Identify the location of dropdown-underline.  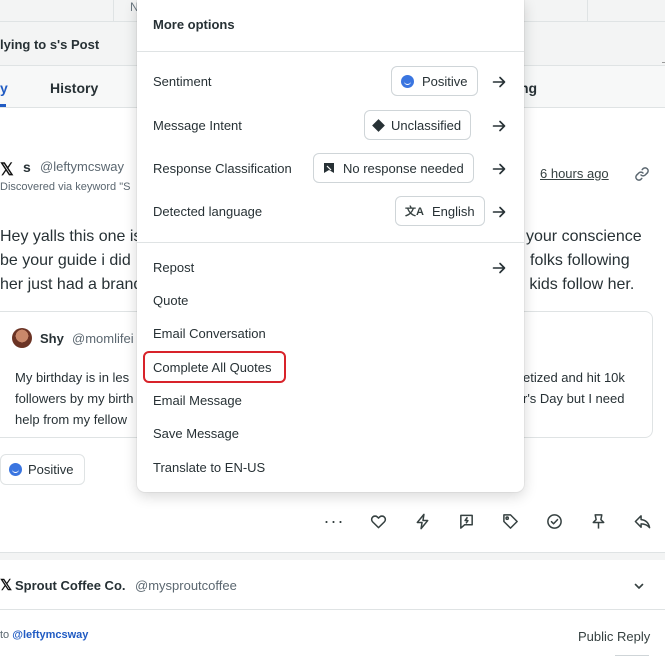
(632, 655).